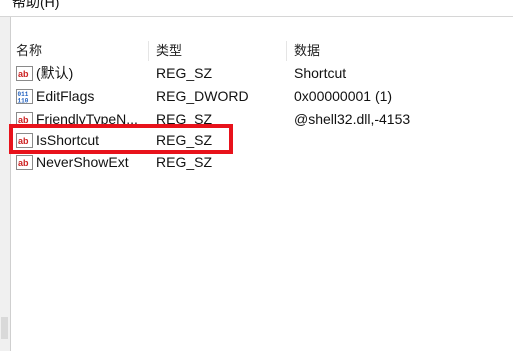  Describe the element at coordinates (35, 6) in the screenshot. I see `menu-help: 帮助(H)` at that location.